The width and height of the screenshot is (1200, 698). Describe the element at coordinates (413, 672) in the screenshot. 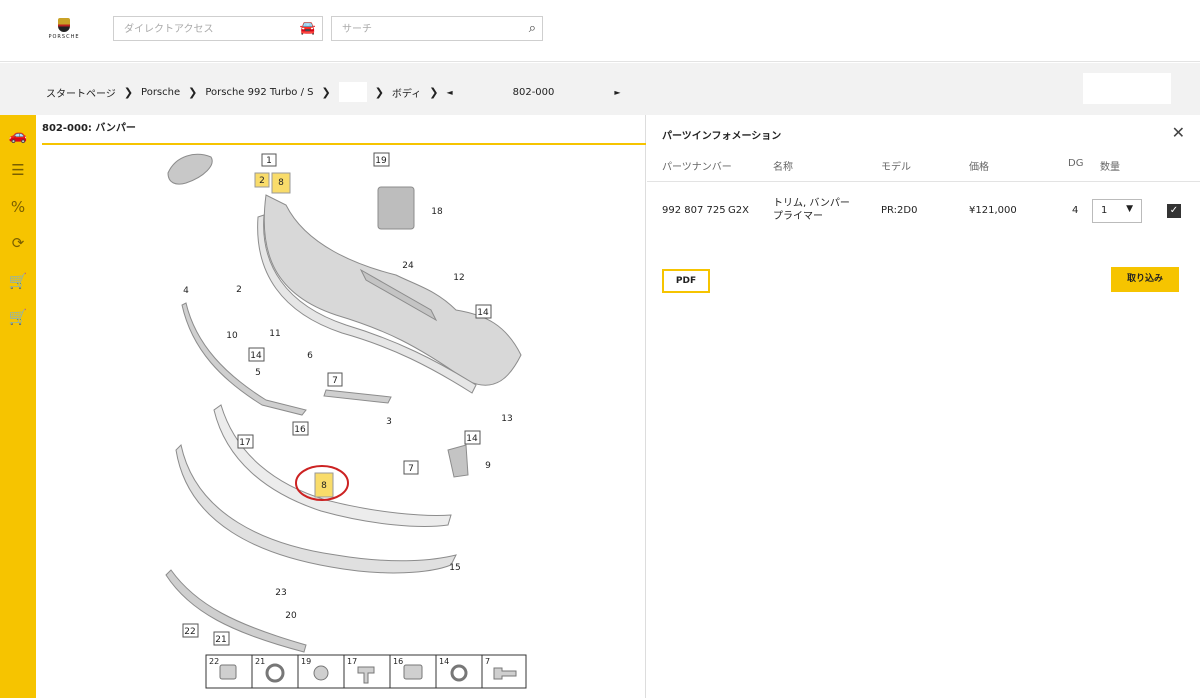

I see `nut-clip-icon` at that location.